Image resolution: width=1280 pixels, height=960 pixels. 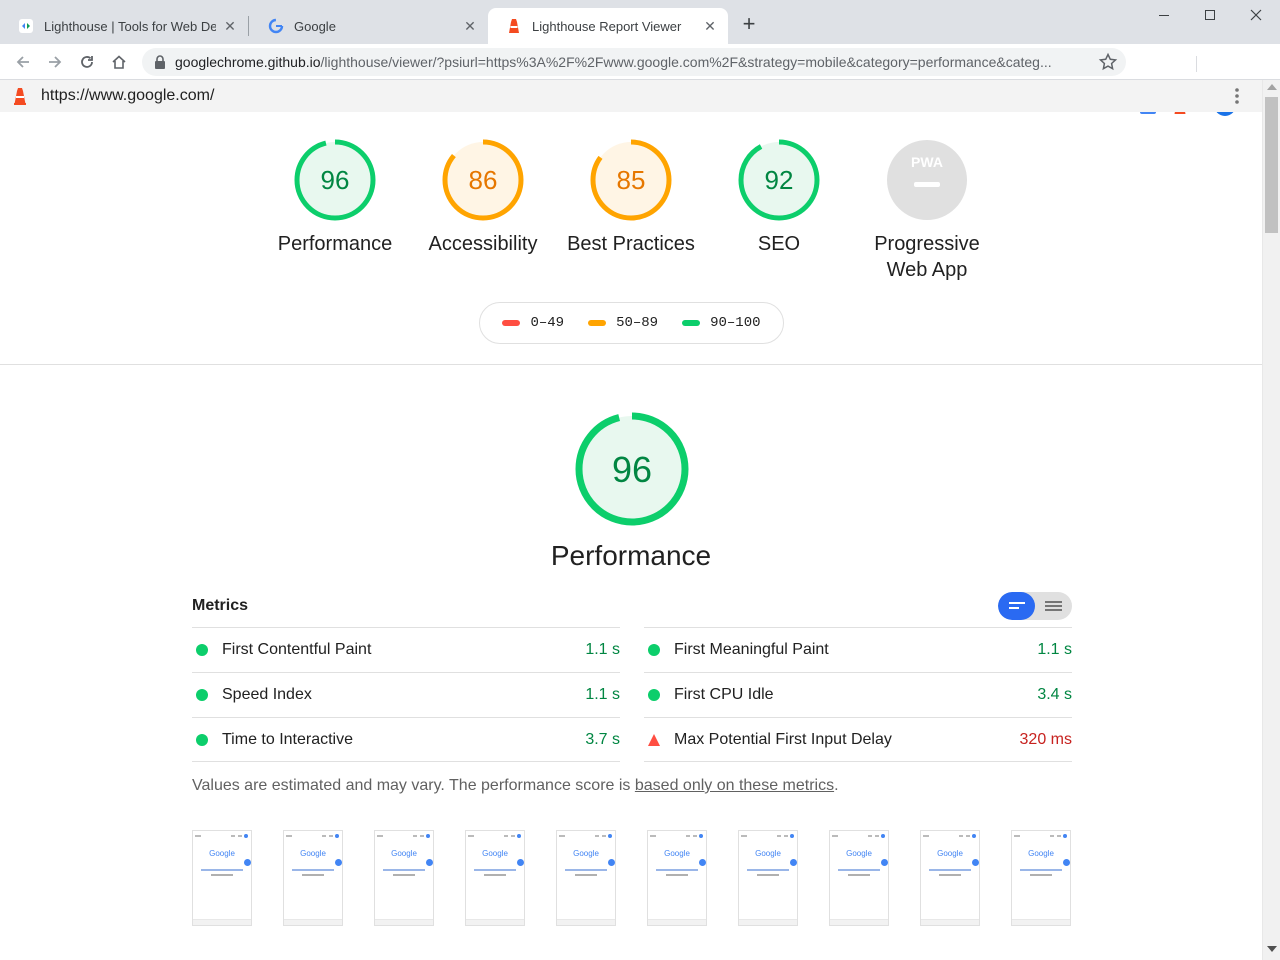 What do you see at coordinates (779, 180) in the screenshot?
I see `gauge-score: 92` at bounding box center [779, 180].